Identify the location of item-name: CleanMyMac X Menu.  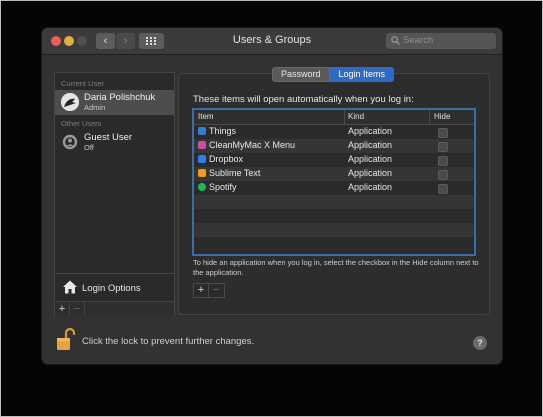
(252, 145).